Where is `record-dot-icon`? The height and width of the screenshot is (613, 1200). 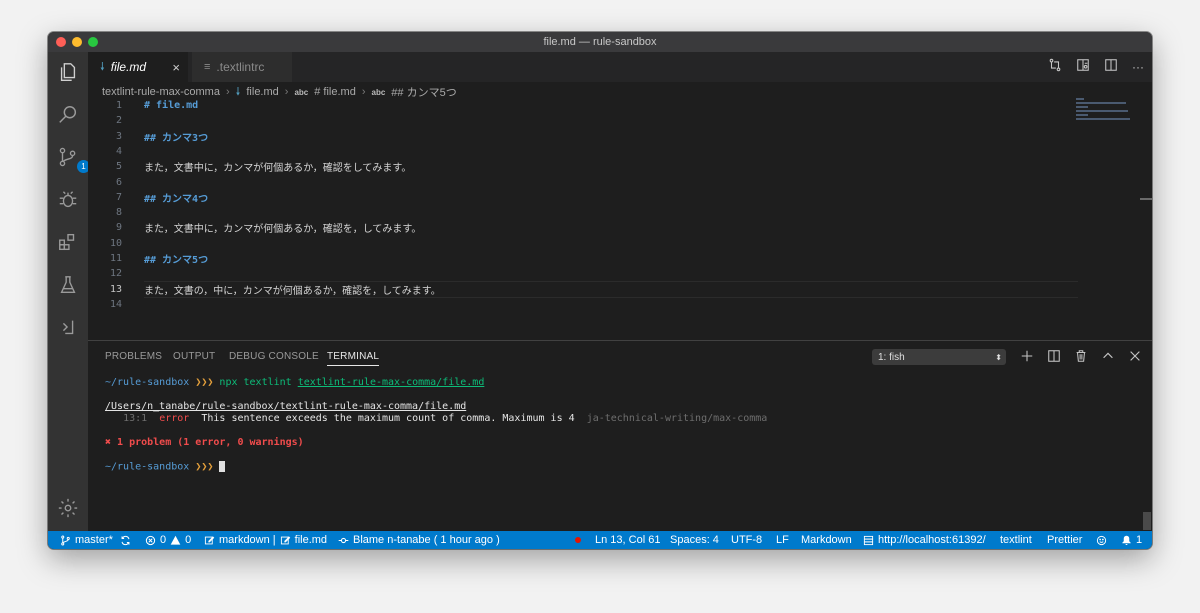
record-dot-icon is located at coordinates (578, 540).